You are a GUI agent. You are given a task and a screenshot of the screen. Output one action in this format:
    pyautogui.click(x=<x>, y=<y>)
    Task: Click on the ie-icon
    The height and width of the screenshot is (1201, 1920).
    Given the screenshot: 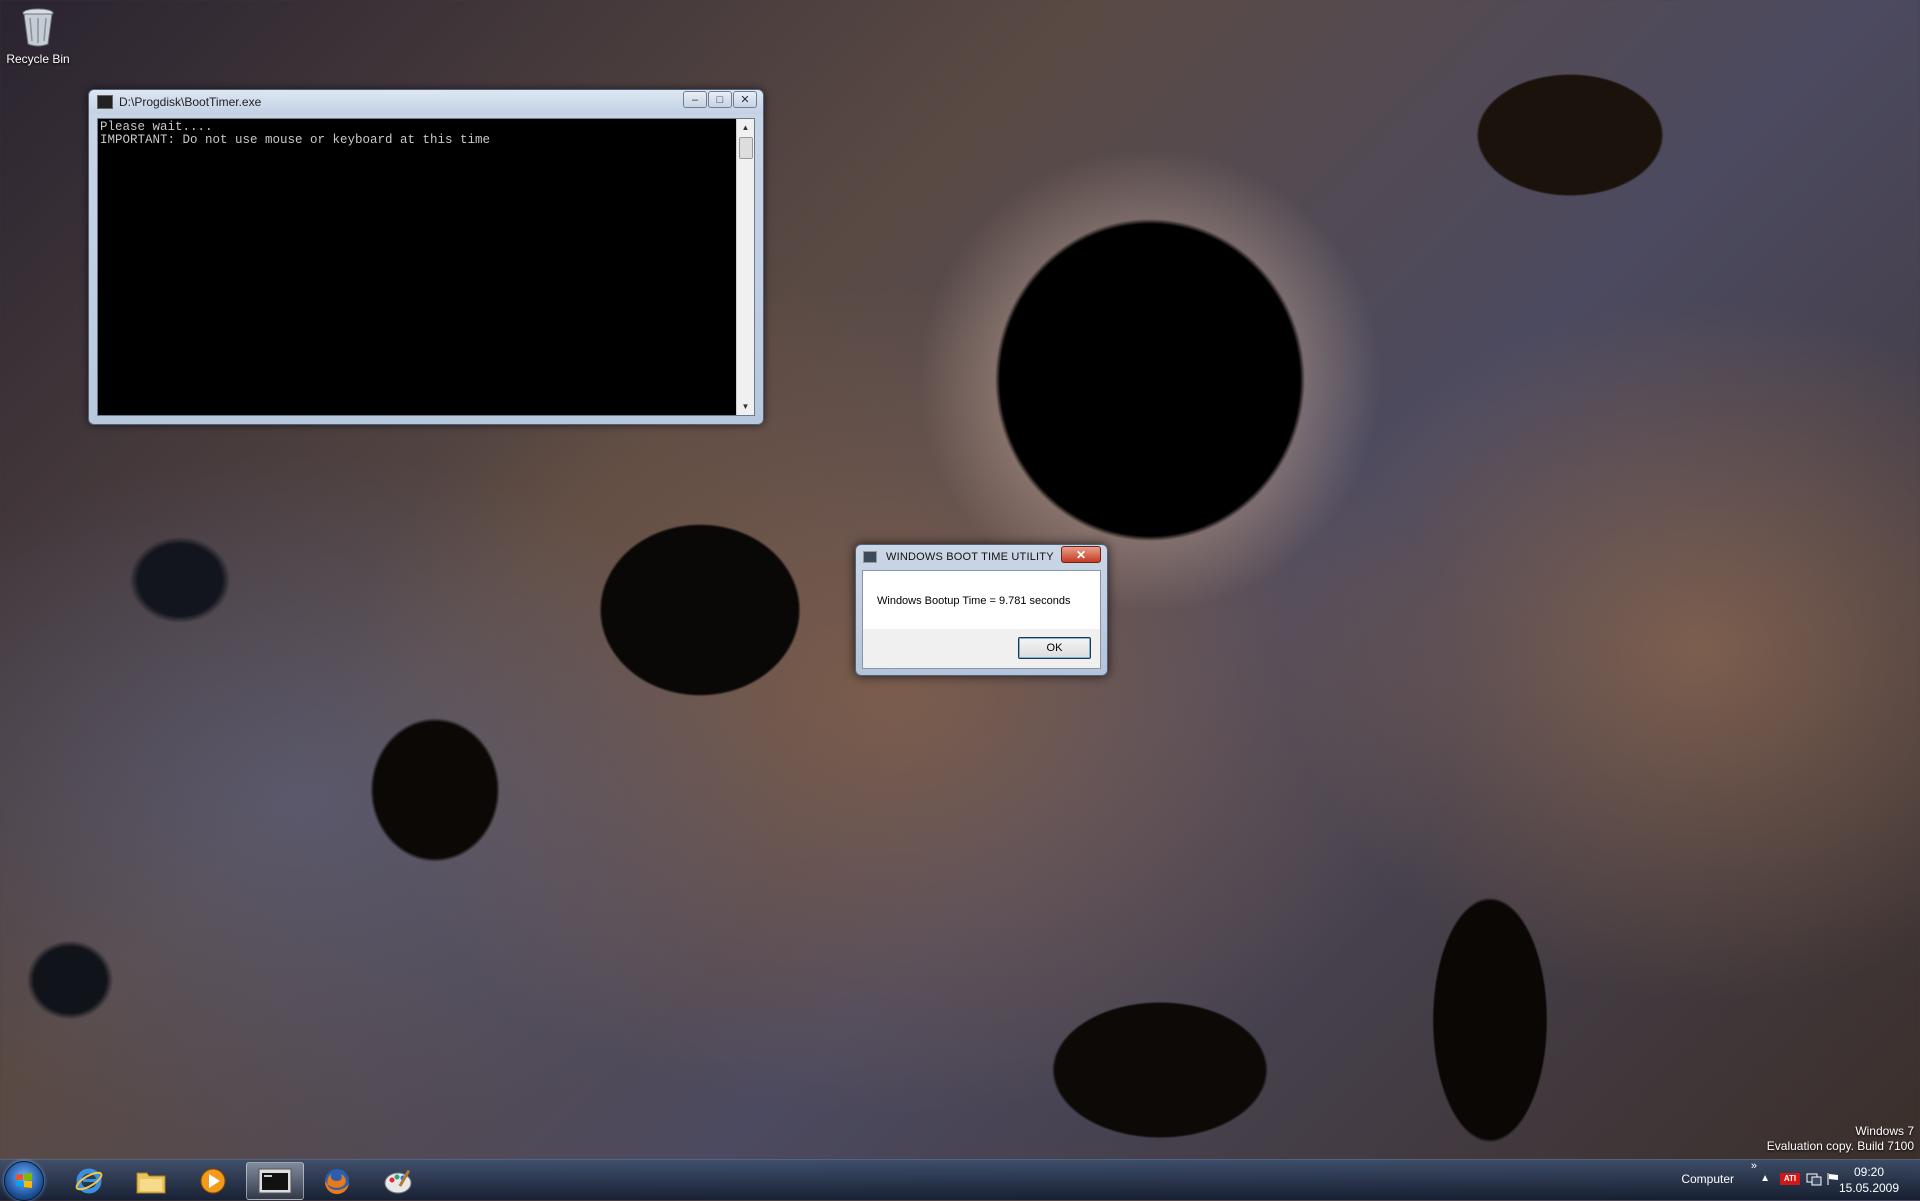 What is the action you would take?
    pyautogui.click(x=89, y=1181)
    